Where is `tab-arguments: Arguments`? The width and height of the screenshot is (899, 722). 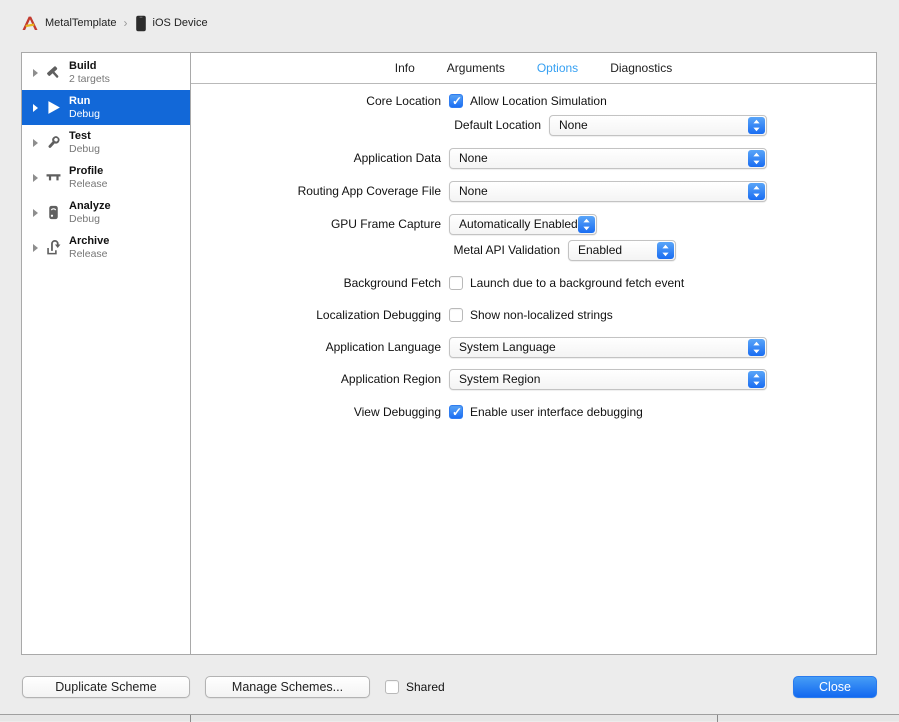 tab-arguments: Arguments is located at coordinates (476, 68).